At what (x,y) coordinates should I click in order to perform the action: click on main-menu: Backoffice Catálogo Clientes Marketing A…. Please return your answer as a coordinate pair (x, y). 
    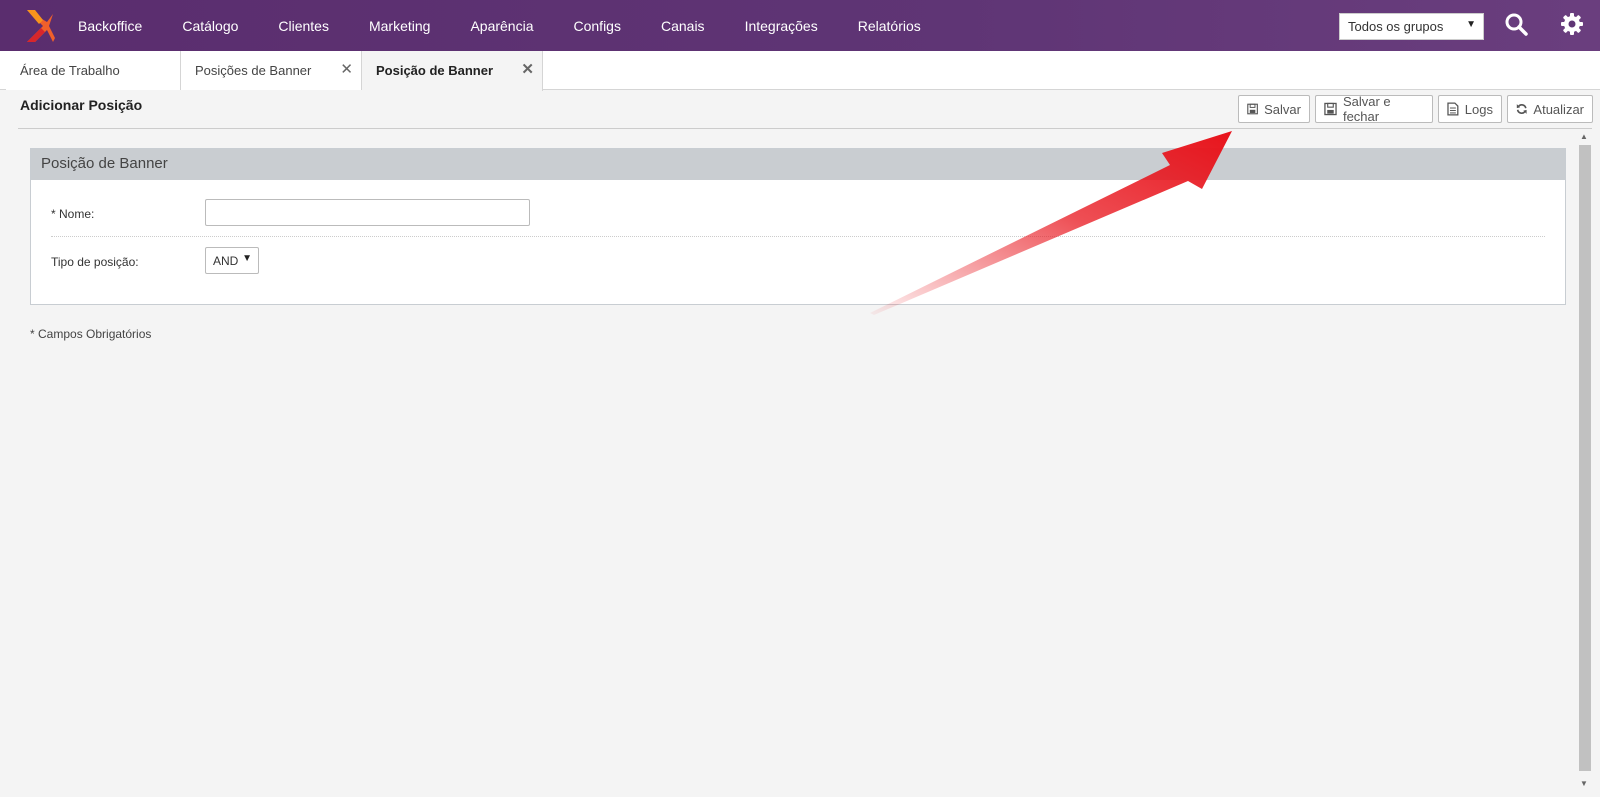
    Looking at the image, I should click on (505, 25).